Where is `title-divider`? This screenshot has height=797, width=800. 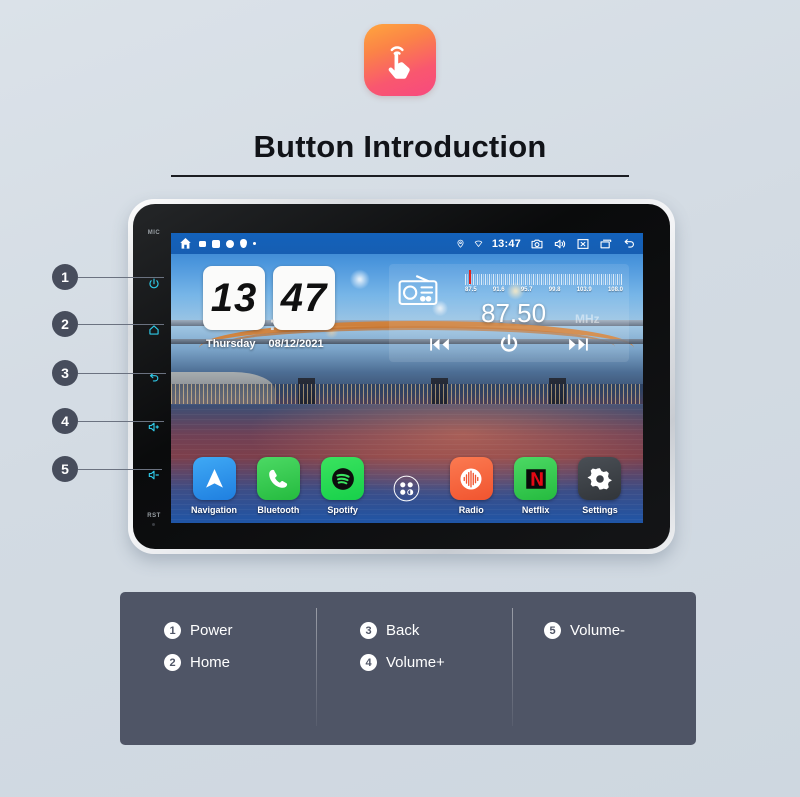
title-divider is located at coordinates (400, 176).